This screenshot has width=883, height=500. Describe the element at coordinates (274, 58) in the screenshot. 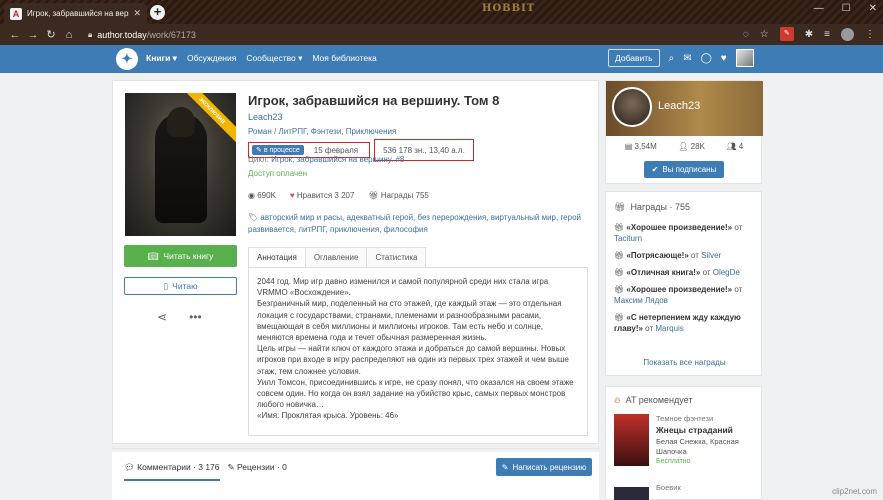

I see `nav-community: Сообщество ▾` at that location.